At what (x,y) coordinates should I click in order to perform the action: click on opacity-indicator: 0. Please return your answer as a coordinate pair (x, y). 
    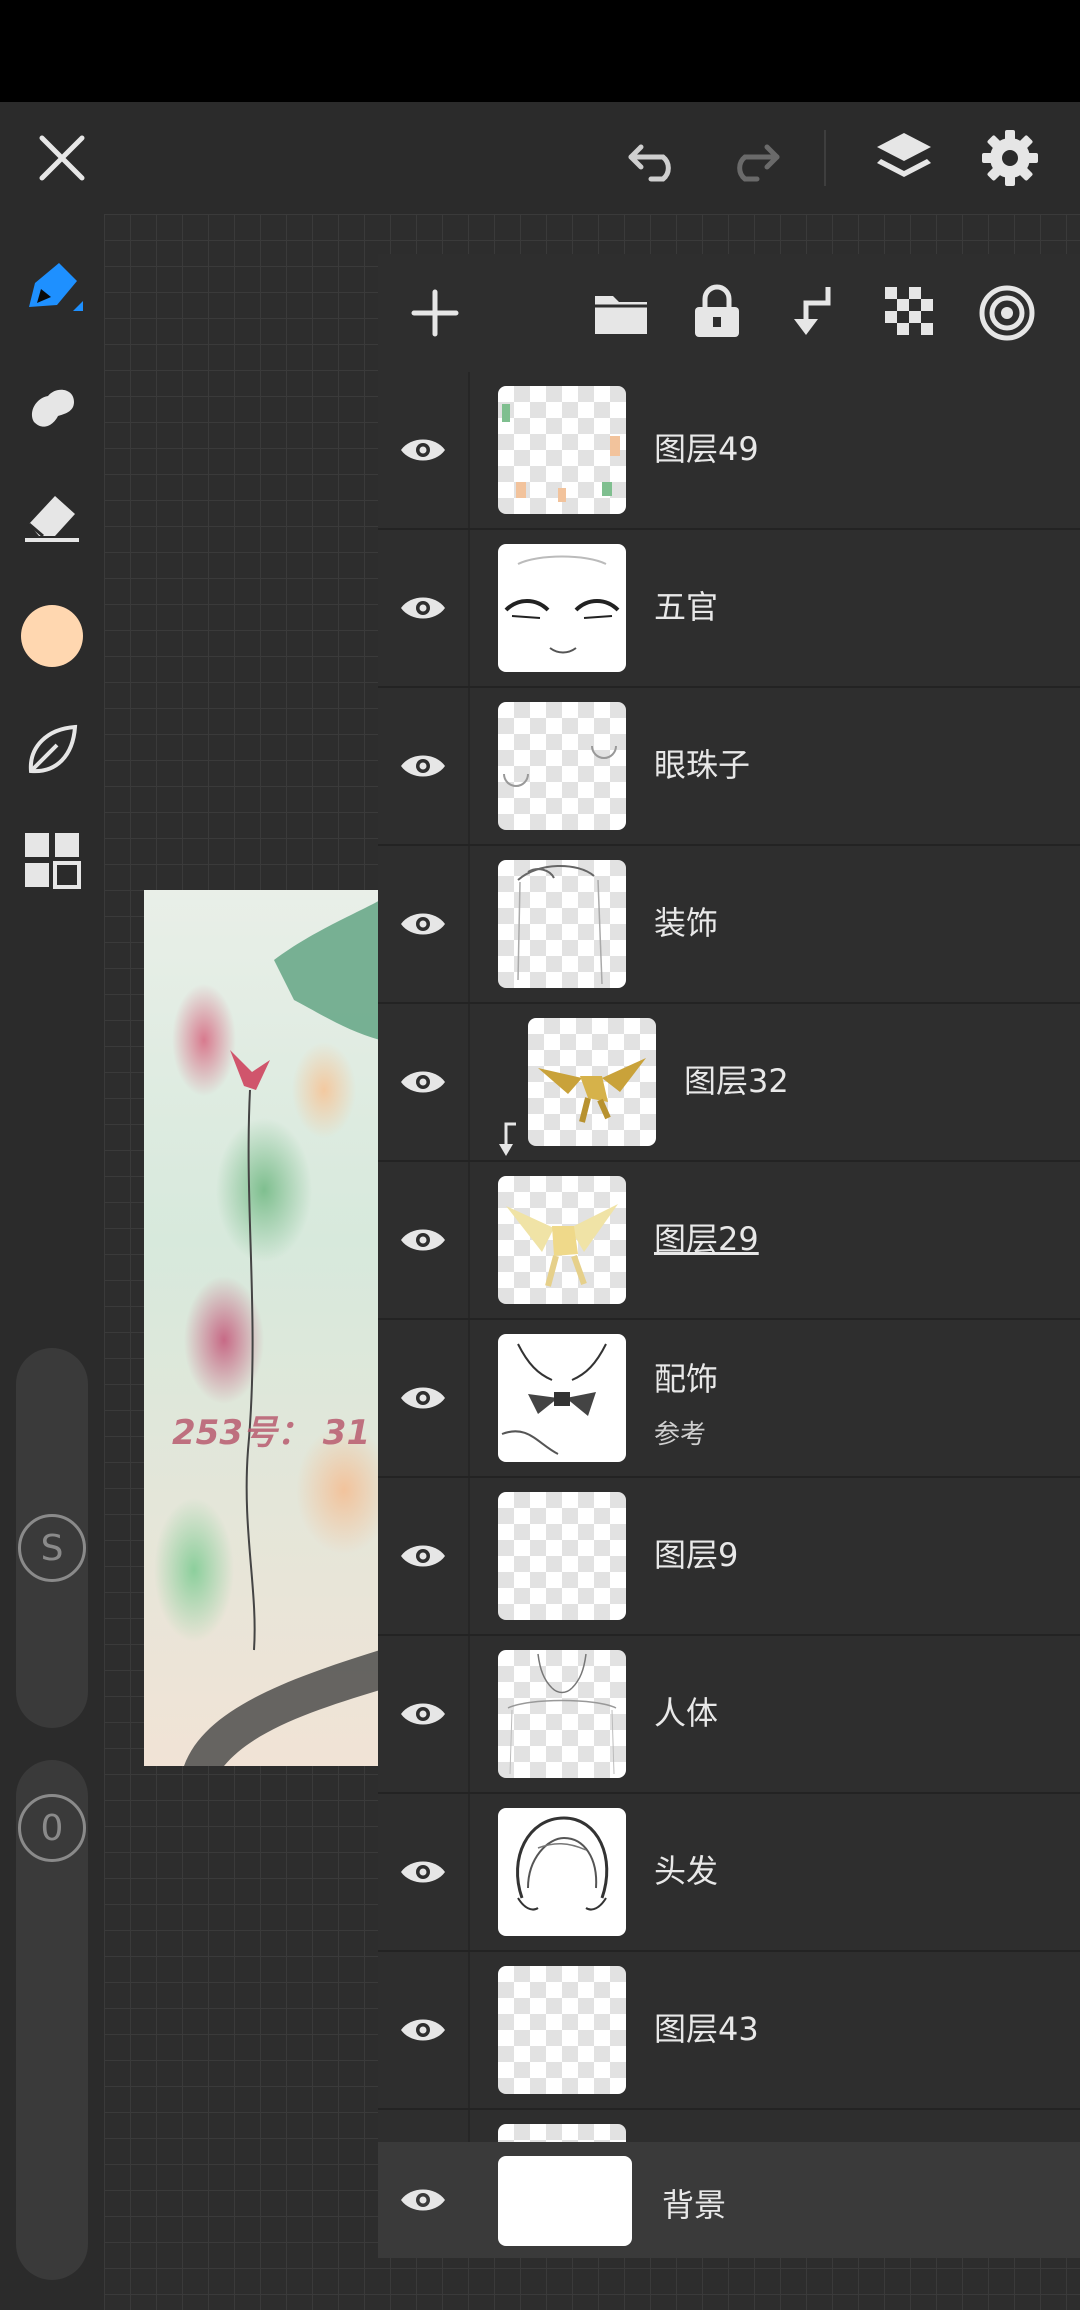
    Looking at the image, I should click on (52, 1828).